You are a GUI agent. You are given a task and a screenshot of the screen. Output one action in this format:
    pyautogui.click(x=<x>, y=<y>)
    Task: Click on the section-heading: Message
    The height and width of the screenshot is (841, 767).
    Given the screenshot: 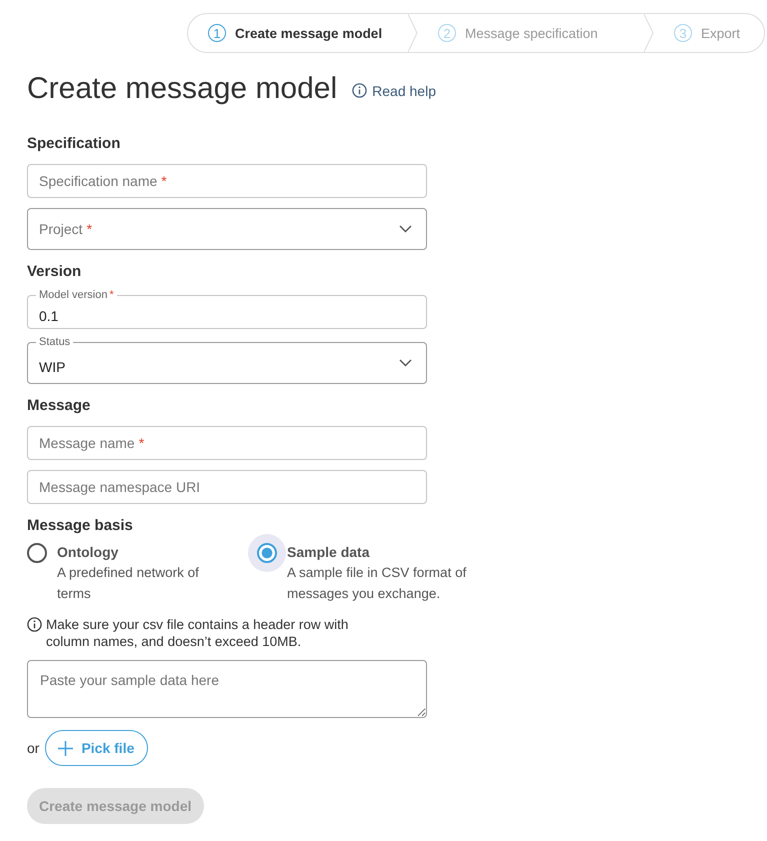 What is the action you would take?
    pyautogui.click(x=59, y=406)
    